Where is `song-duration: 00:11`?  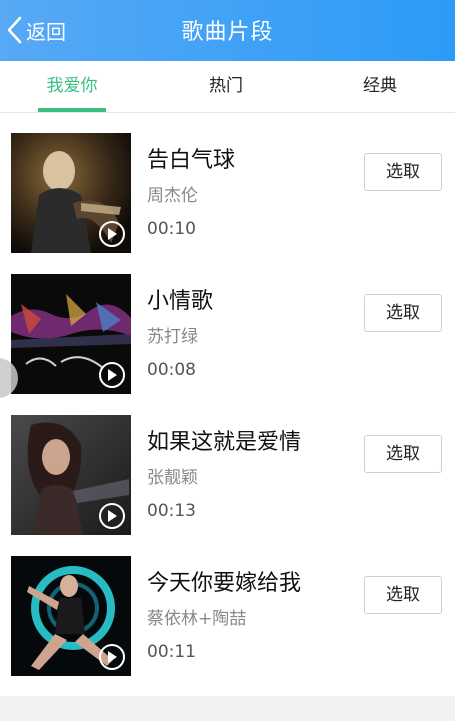 song-duration: 00:11 is located at coordinates (171, 652).